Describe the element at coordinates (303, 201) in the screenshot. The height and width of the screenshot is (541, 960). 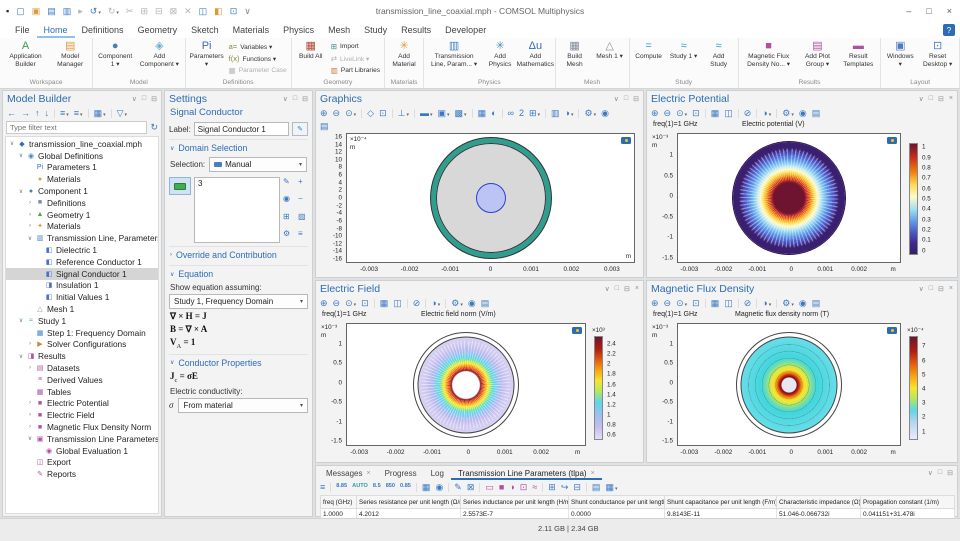
I see `remove-icon: −` at that location.